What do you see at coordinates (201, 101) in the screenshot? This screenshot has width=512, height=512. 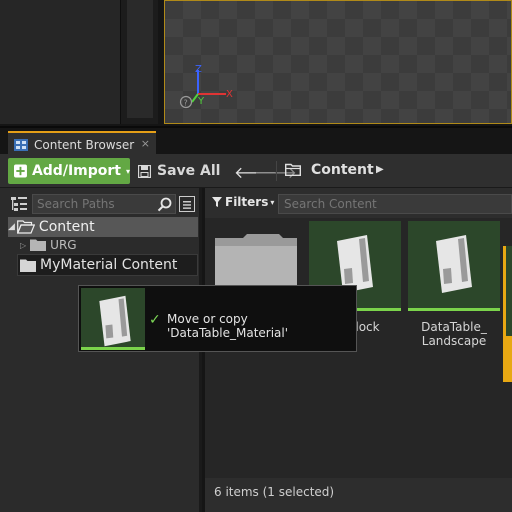 I see `axis-y-label: Y` at bounding box center [201, 101].